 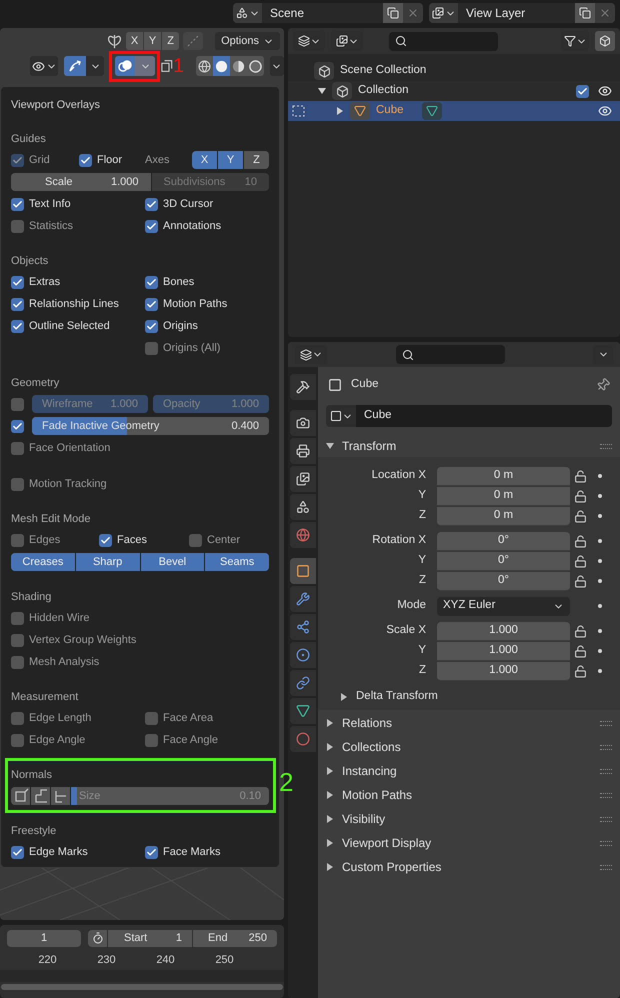 What do you see at coordinates (277, 66) in the screenshot?
I see `shading-dropdown` at bounding box center [277, 66].